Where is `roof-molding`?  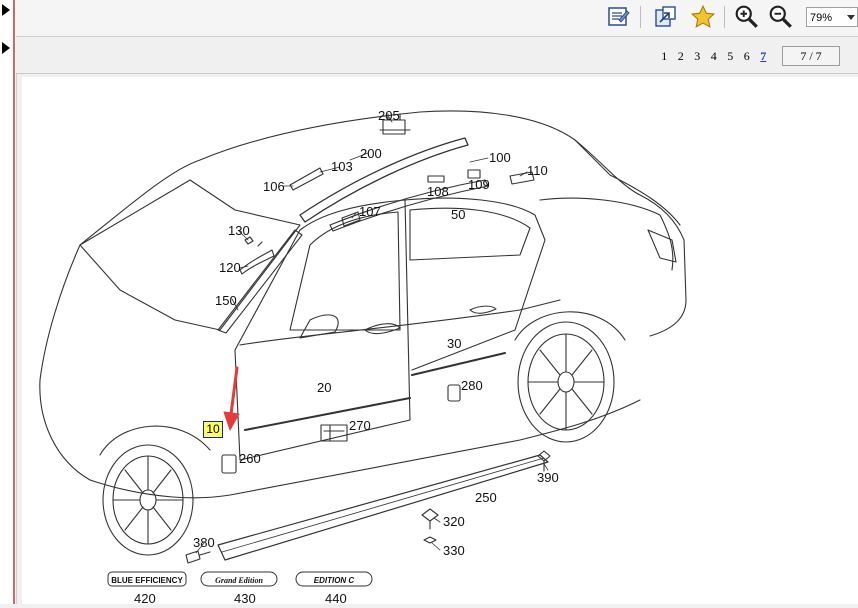 roof-molding is located at coordinates (384, 180).